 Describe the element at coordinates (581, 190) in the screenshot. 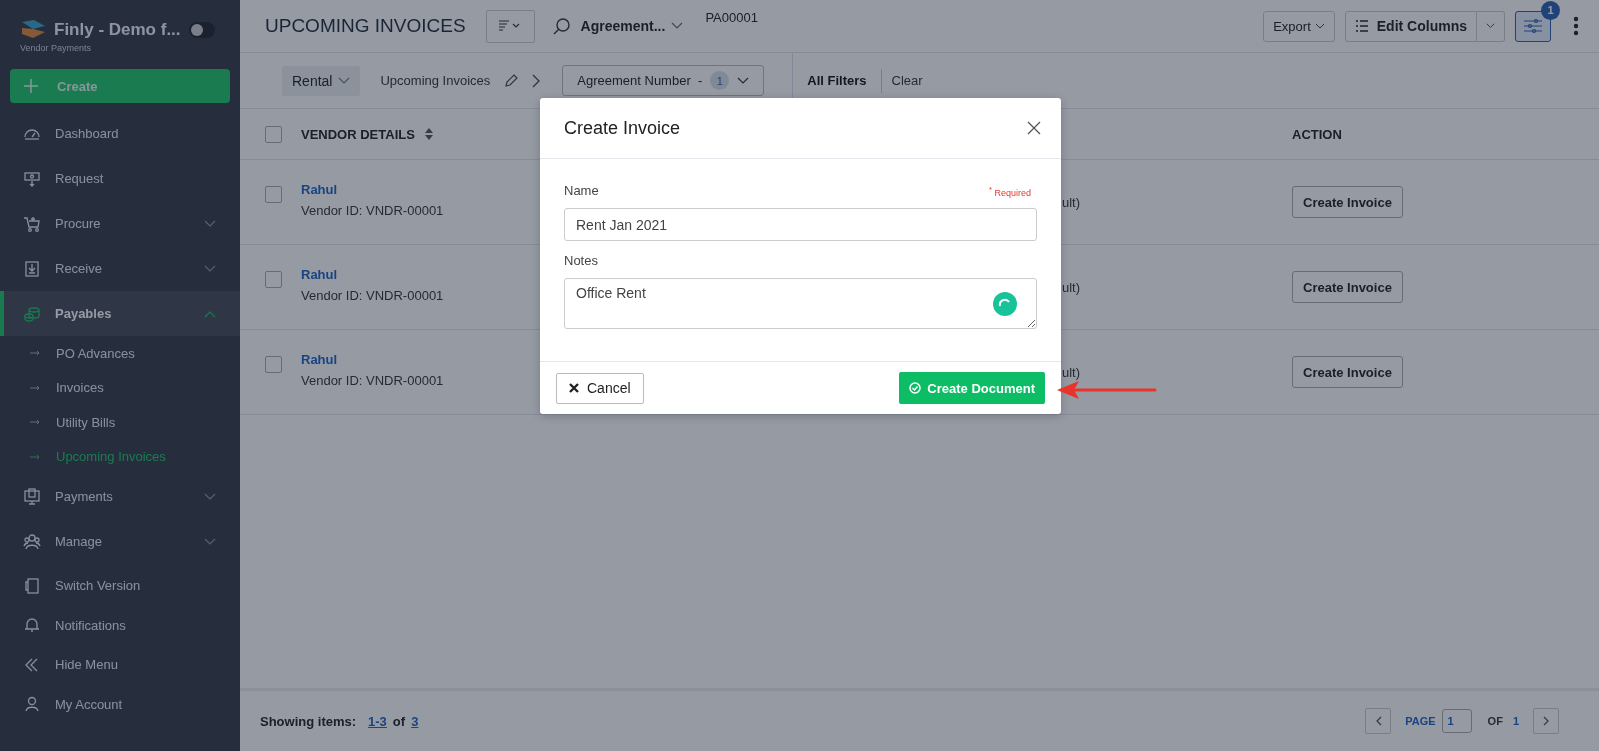

I see `field-label: Name` at that location.